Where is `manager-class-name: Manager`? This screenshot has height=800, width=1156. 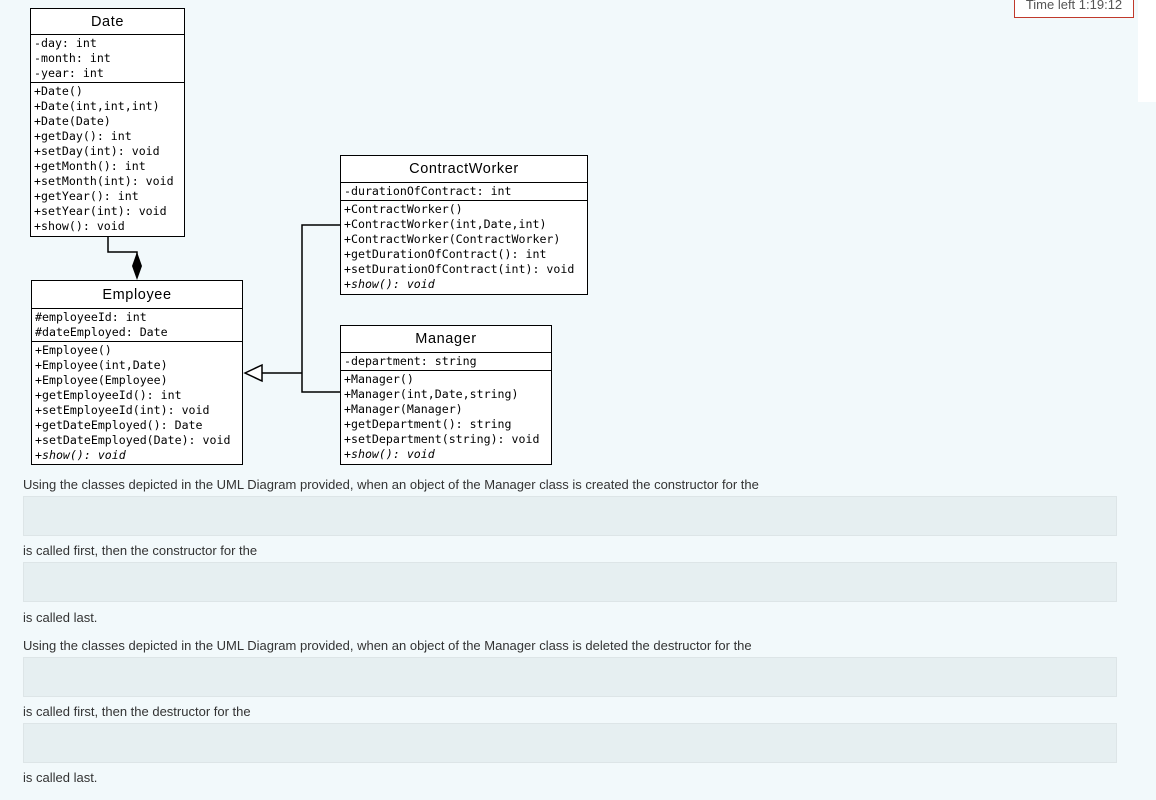
manager-class-name: Manager is located at coordinates (446, 339).